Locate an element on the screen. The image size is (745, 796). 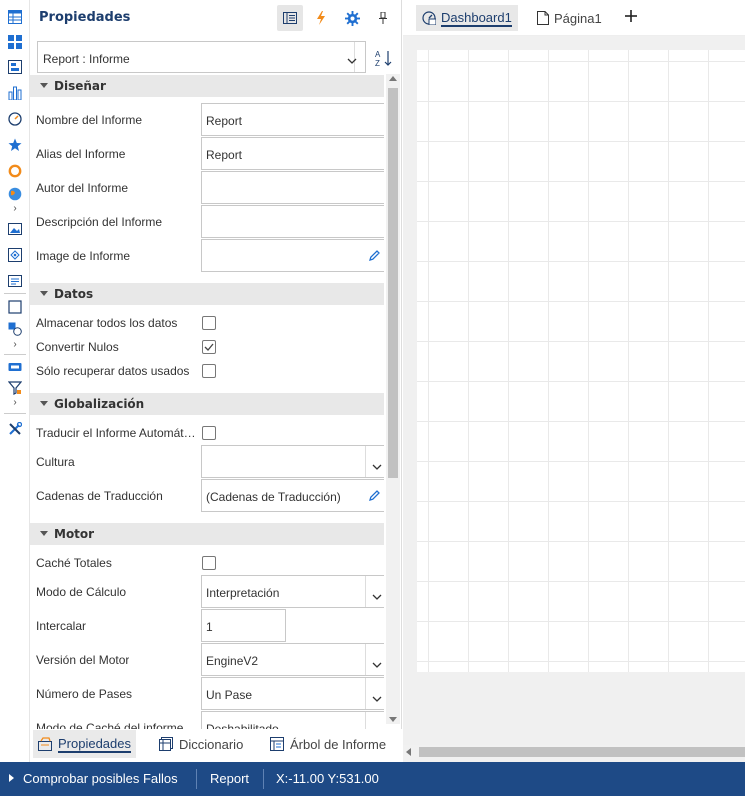
text-icon is located at coordinates (15, 281).